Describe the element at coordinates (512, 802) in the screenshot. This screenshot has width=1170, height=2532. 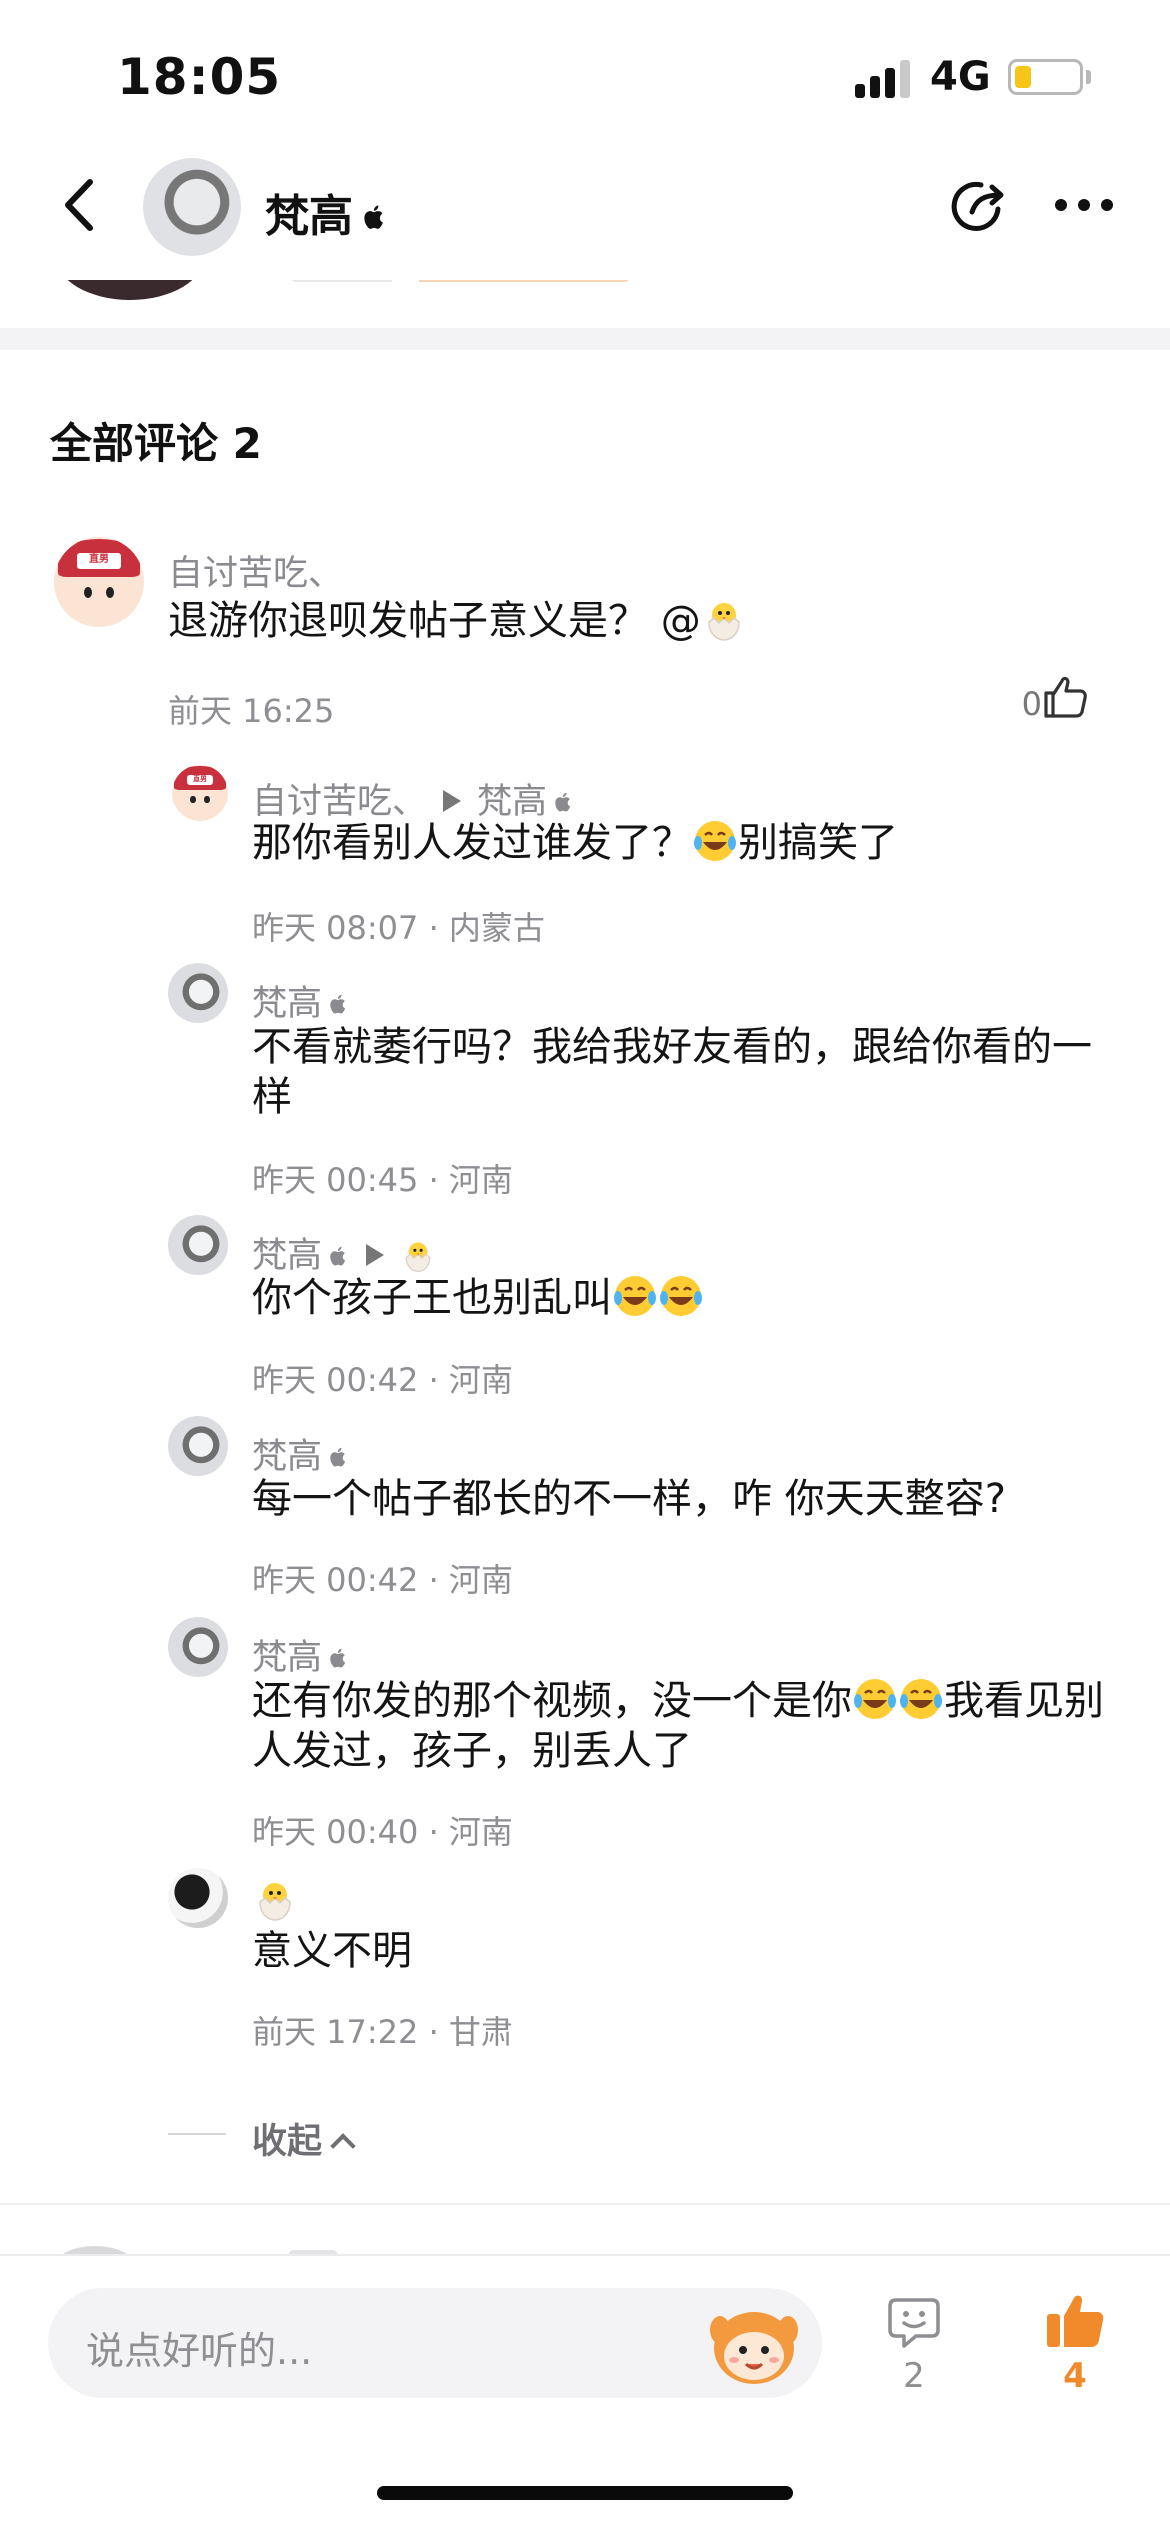
I see `reply-to-username: 梵高` at that location.